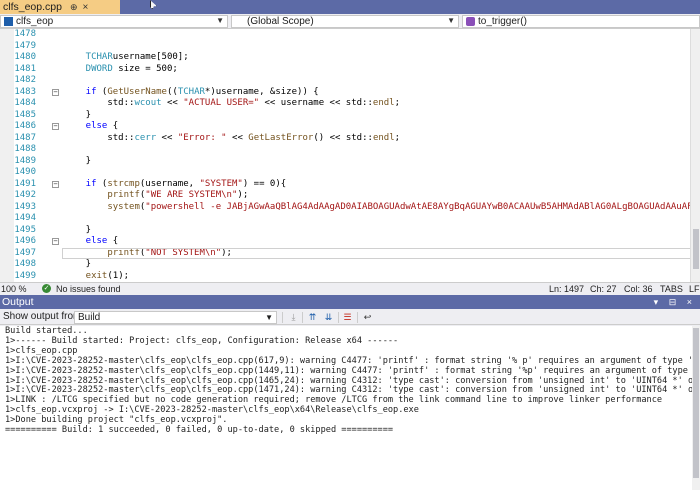  Describe the element at coordinates (346, 70) in the screenshot. I see `code-line: 1481 DWORD size = 500;` at that location.